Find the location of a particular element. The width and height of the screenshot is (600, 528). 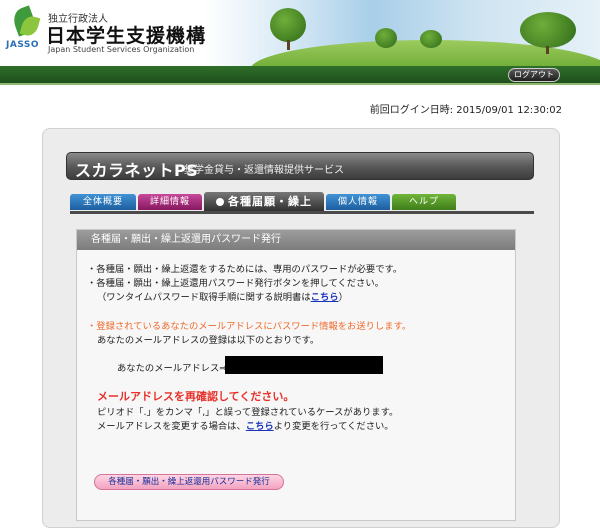

tab-applications: 各種届願・繰上 is located at coordinates (264, 202).